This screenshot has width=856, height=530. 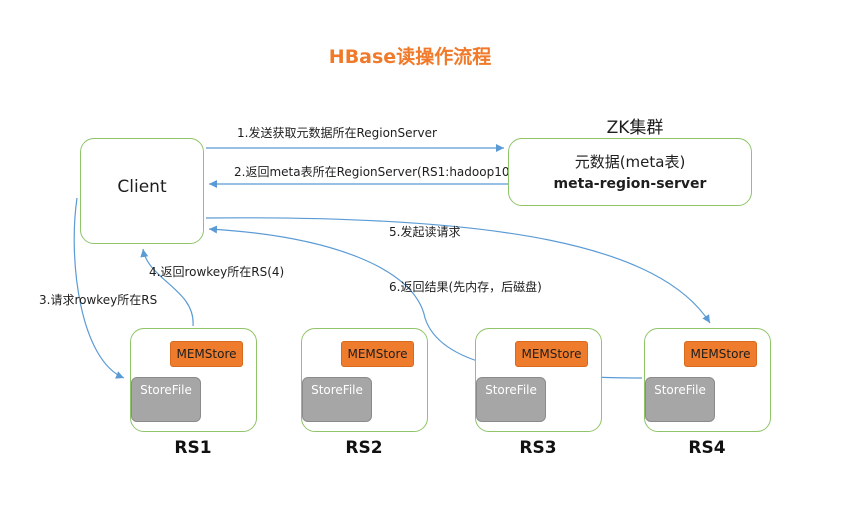 What do you see at coordinates (630, 162) in the screenshot?
I see `zk-meta-label: 元数据(meta表)` at bounding box center [630, 162].